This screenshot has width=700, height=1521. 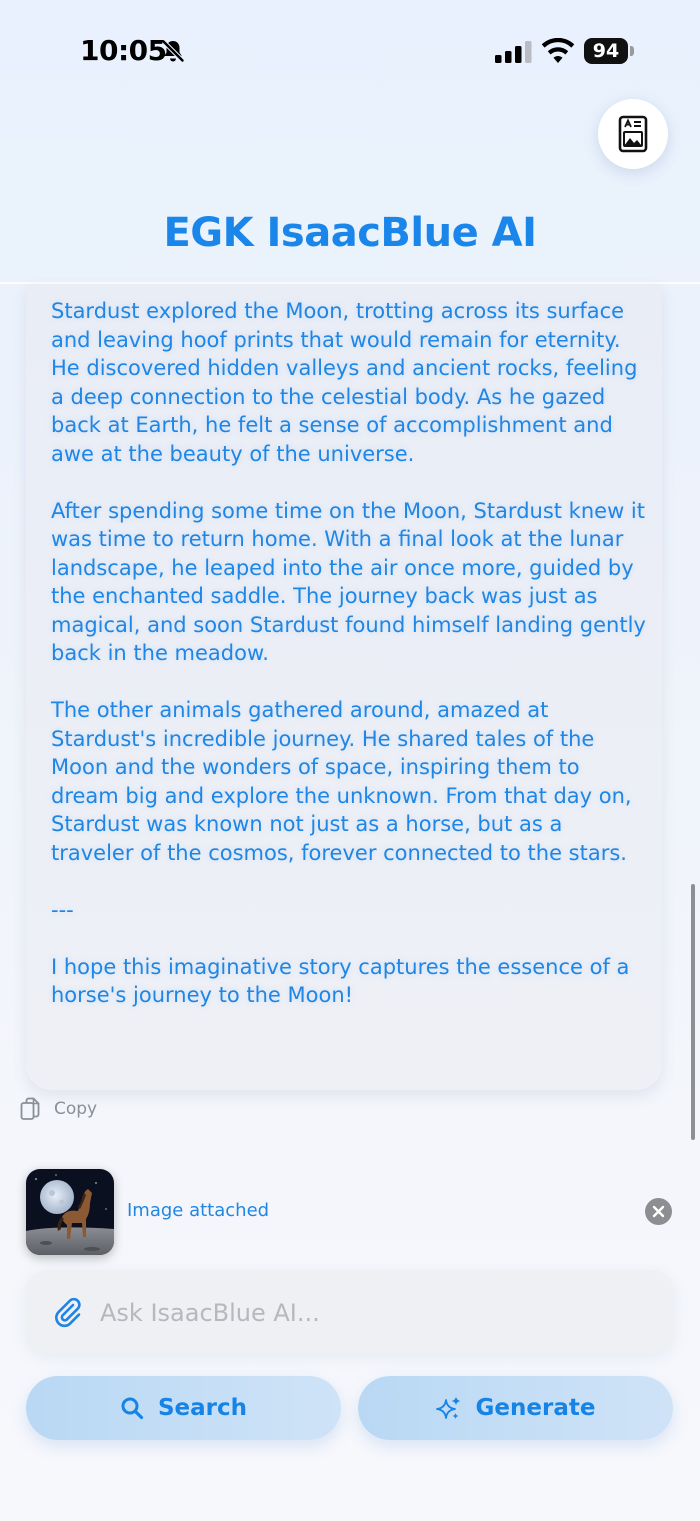 I want to click on copy-button: Copy, so click(x=58, y=1109).